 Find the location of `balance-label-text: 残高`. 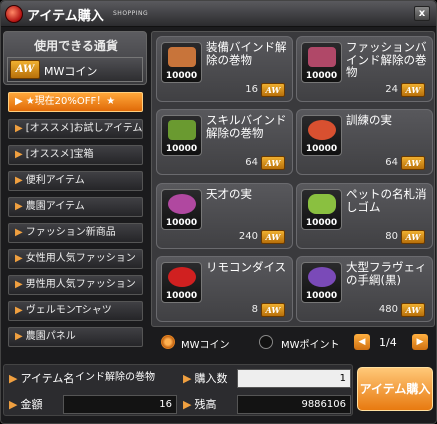

balance-label-text: 残高 is located at coordinates (205, 404).